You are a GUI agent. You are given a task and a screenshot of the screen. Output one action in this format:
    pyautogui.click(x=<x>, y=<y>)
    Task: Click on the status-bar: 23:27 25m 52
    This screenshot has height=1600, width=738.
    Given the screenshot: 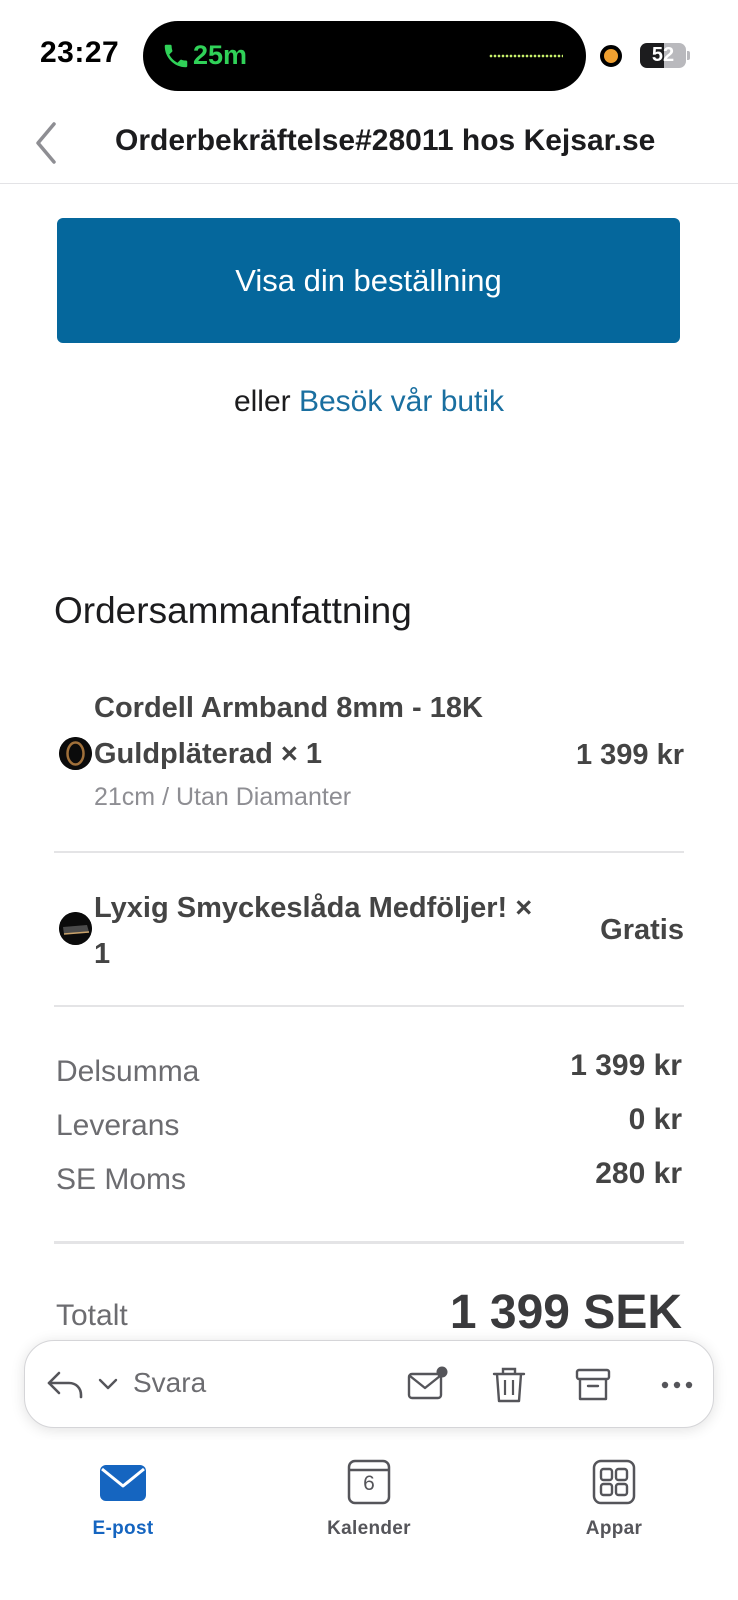 What is the action you would take?
    pyautogui.click(x=369, y=50)
    